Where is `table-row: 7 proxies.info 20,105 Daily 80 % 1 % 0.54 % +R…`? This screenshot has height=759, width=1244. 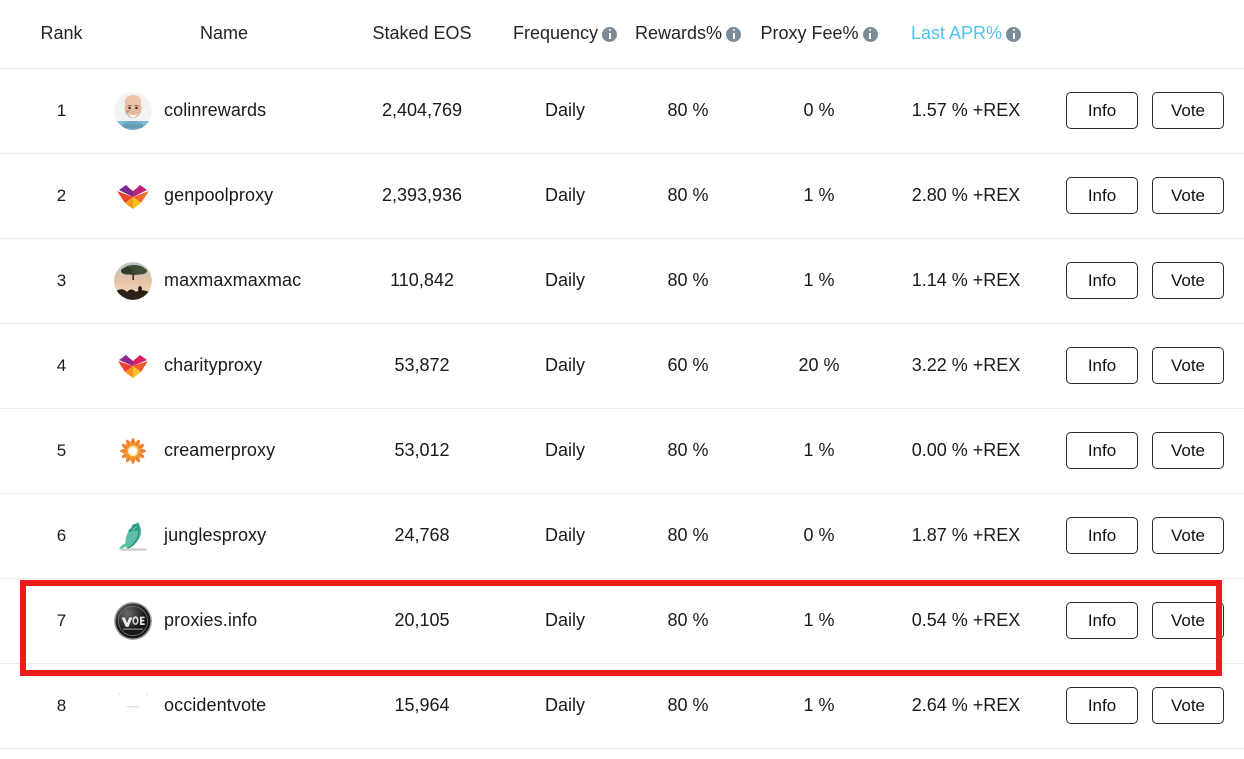
table-row: 7 proxies.info 20,105 Daily 80 % 1 % 0.54 % +R… is located at coordinates (622, 621).